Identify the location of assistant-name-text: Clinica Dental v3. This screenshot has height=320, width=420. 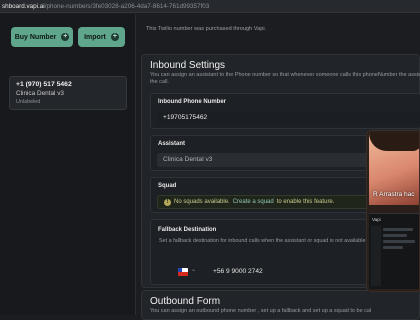
(40, 93).